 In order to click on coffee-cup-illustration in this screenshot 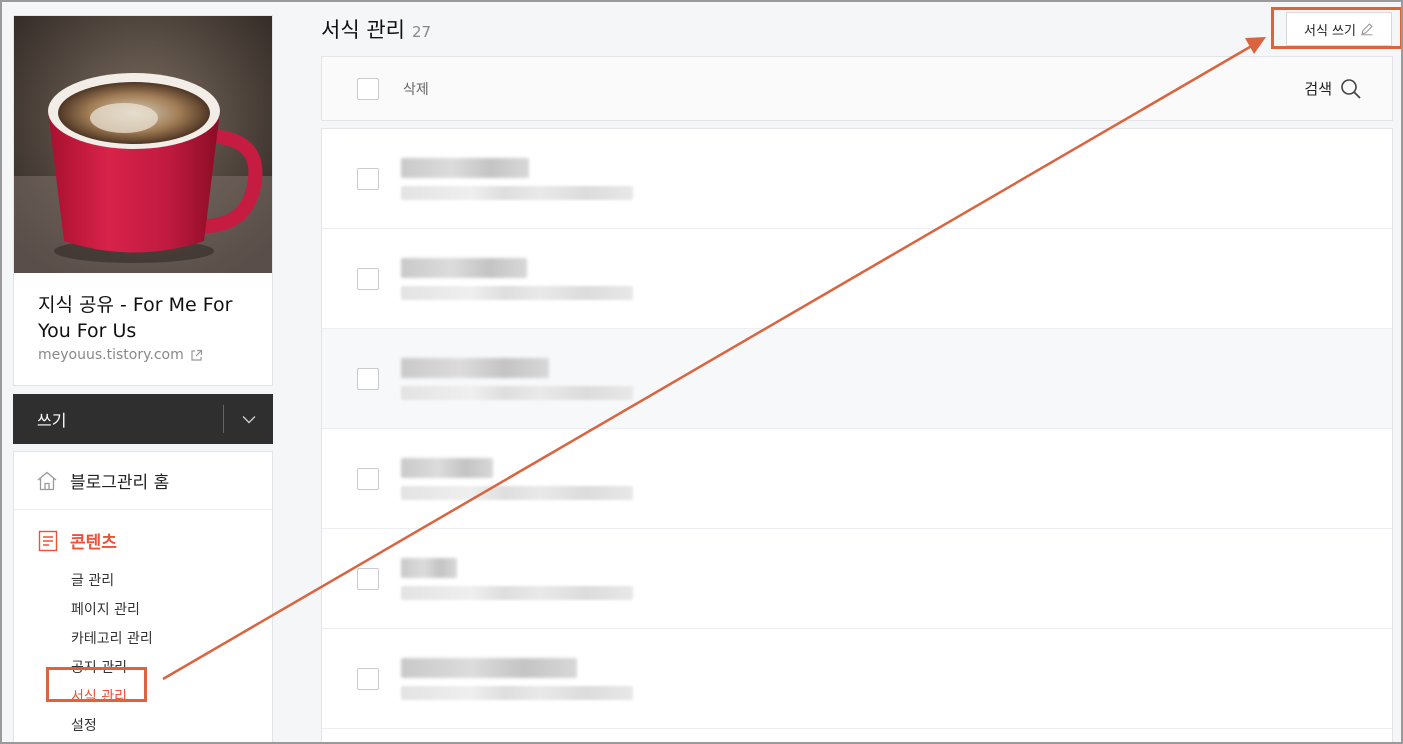, I will do `click(143, 144)`.